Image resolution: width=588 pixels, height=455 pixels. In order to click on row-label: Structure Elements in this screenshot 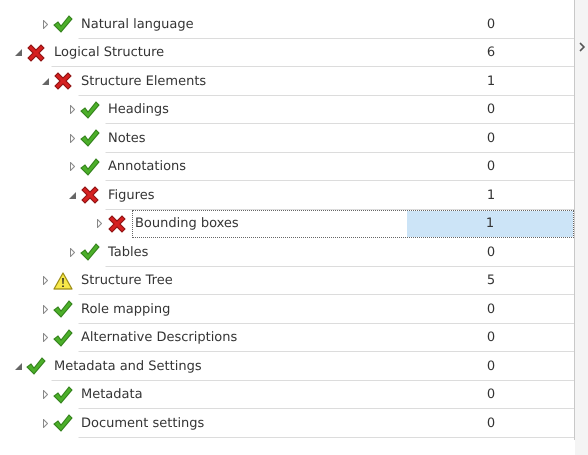, I will do `click(144, 81)`.